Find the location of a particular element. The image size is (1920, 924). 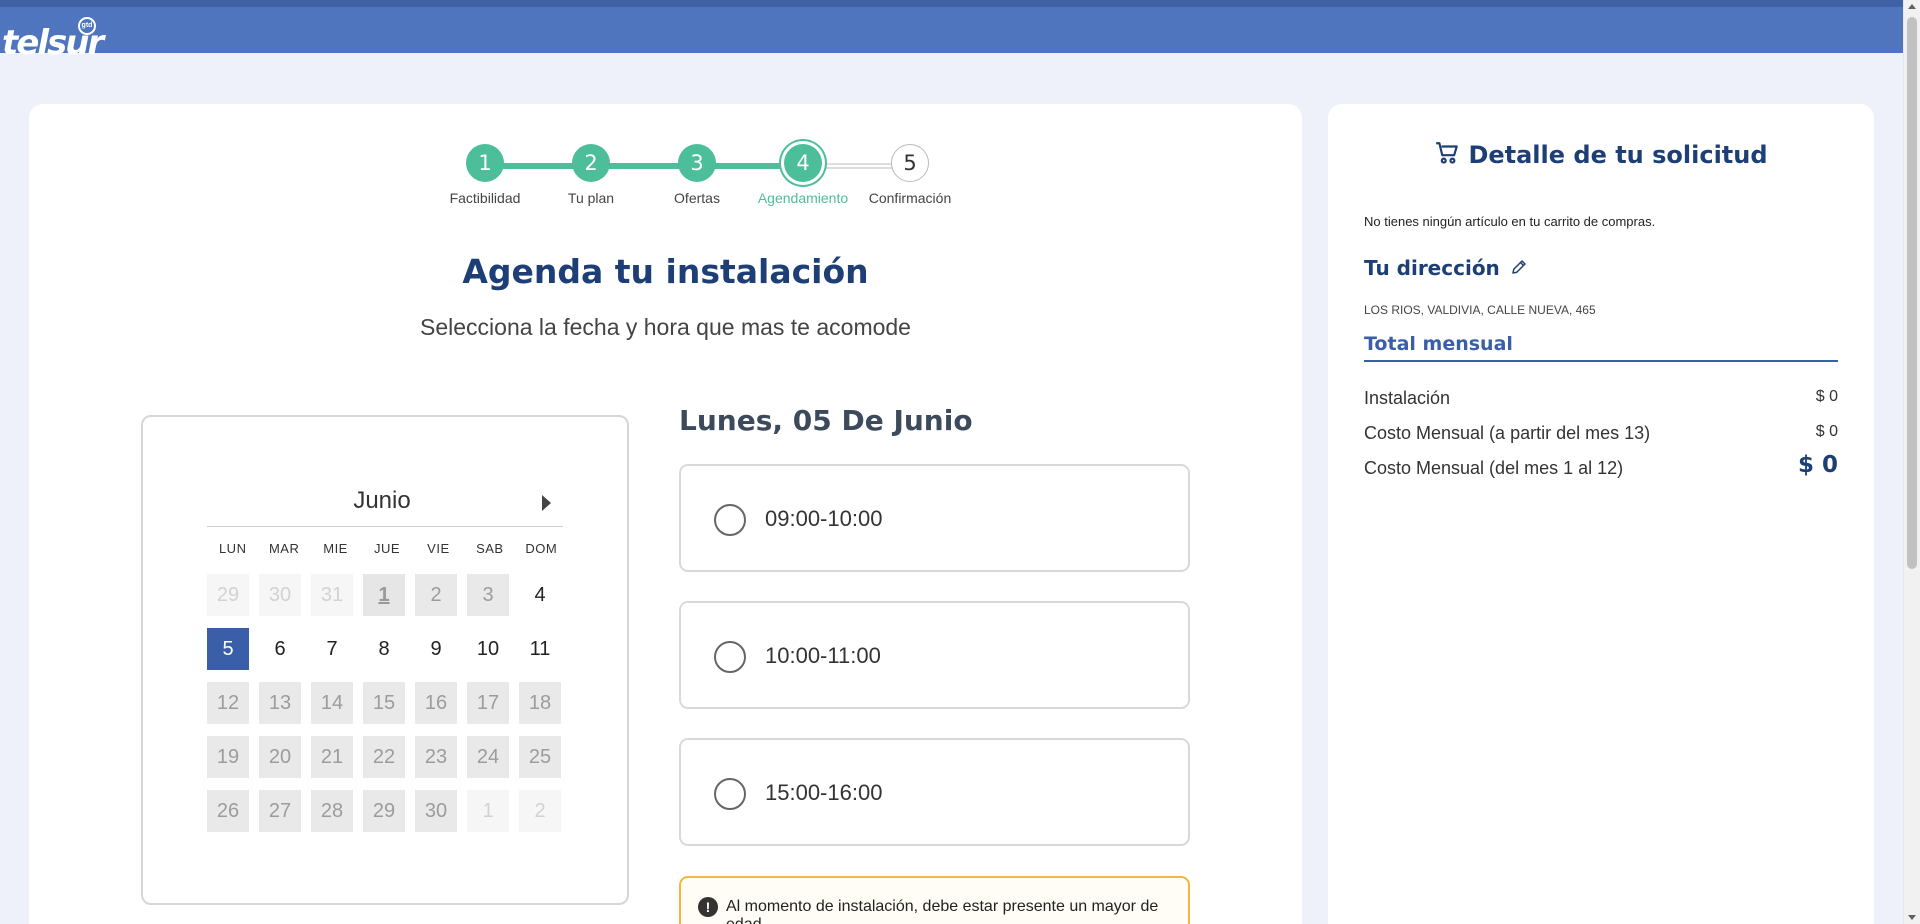

calendar-week-row: 5 6 7 8 9 10 11 is located at coordinates (384, 655).